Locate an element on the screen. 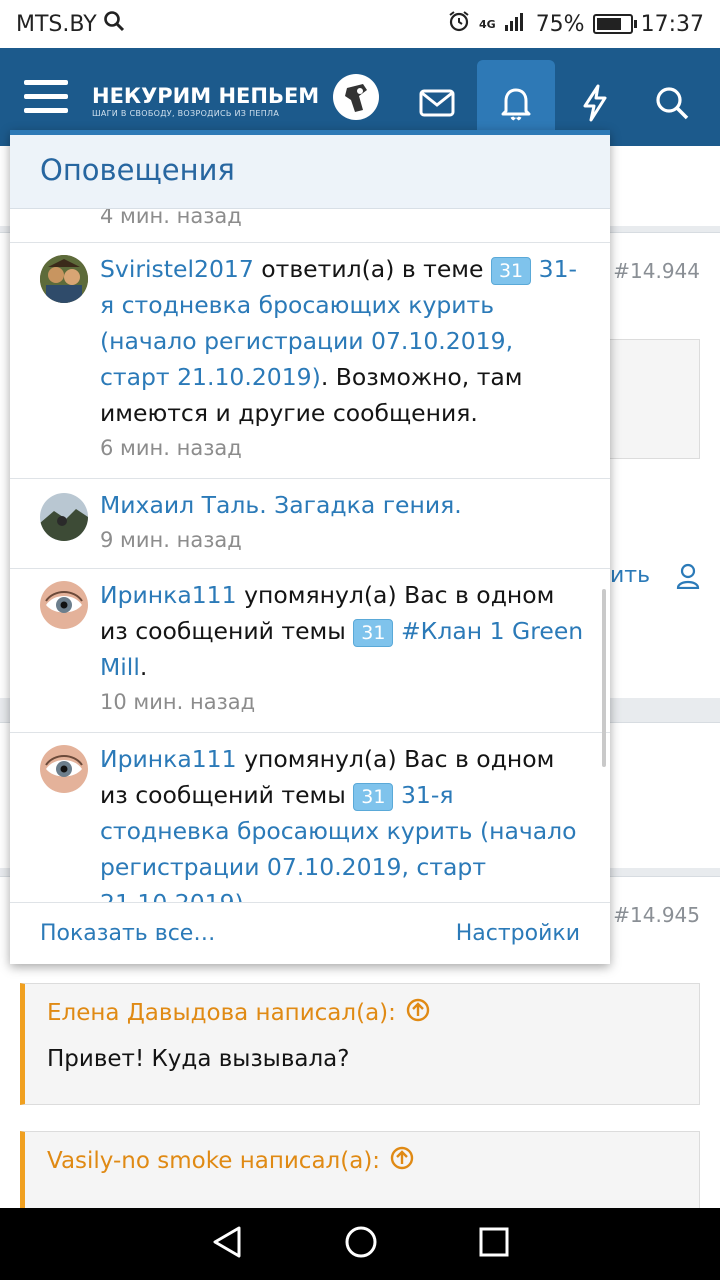 Image resolution: width=720 pixels, height=1280 pixels. notification-time: 9 мин. назад is located at coordinates (171, 540).